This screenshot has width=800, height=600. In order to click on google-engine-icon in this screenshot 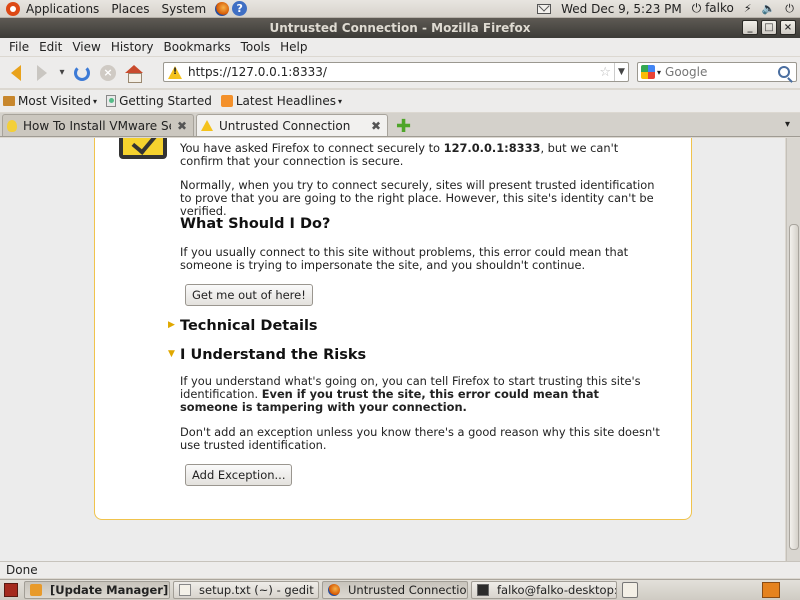, I will do `click(648, 72)`.